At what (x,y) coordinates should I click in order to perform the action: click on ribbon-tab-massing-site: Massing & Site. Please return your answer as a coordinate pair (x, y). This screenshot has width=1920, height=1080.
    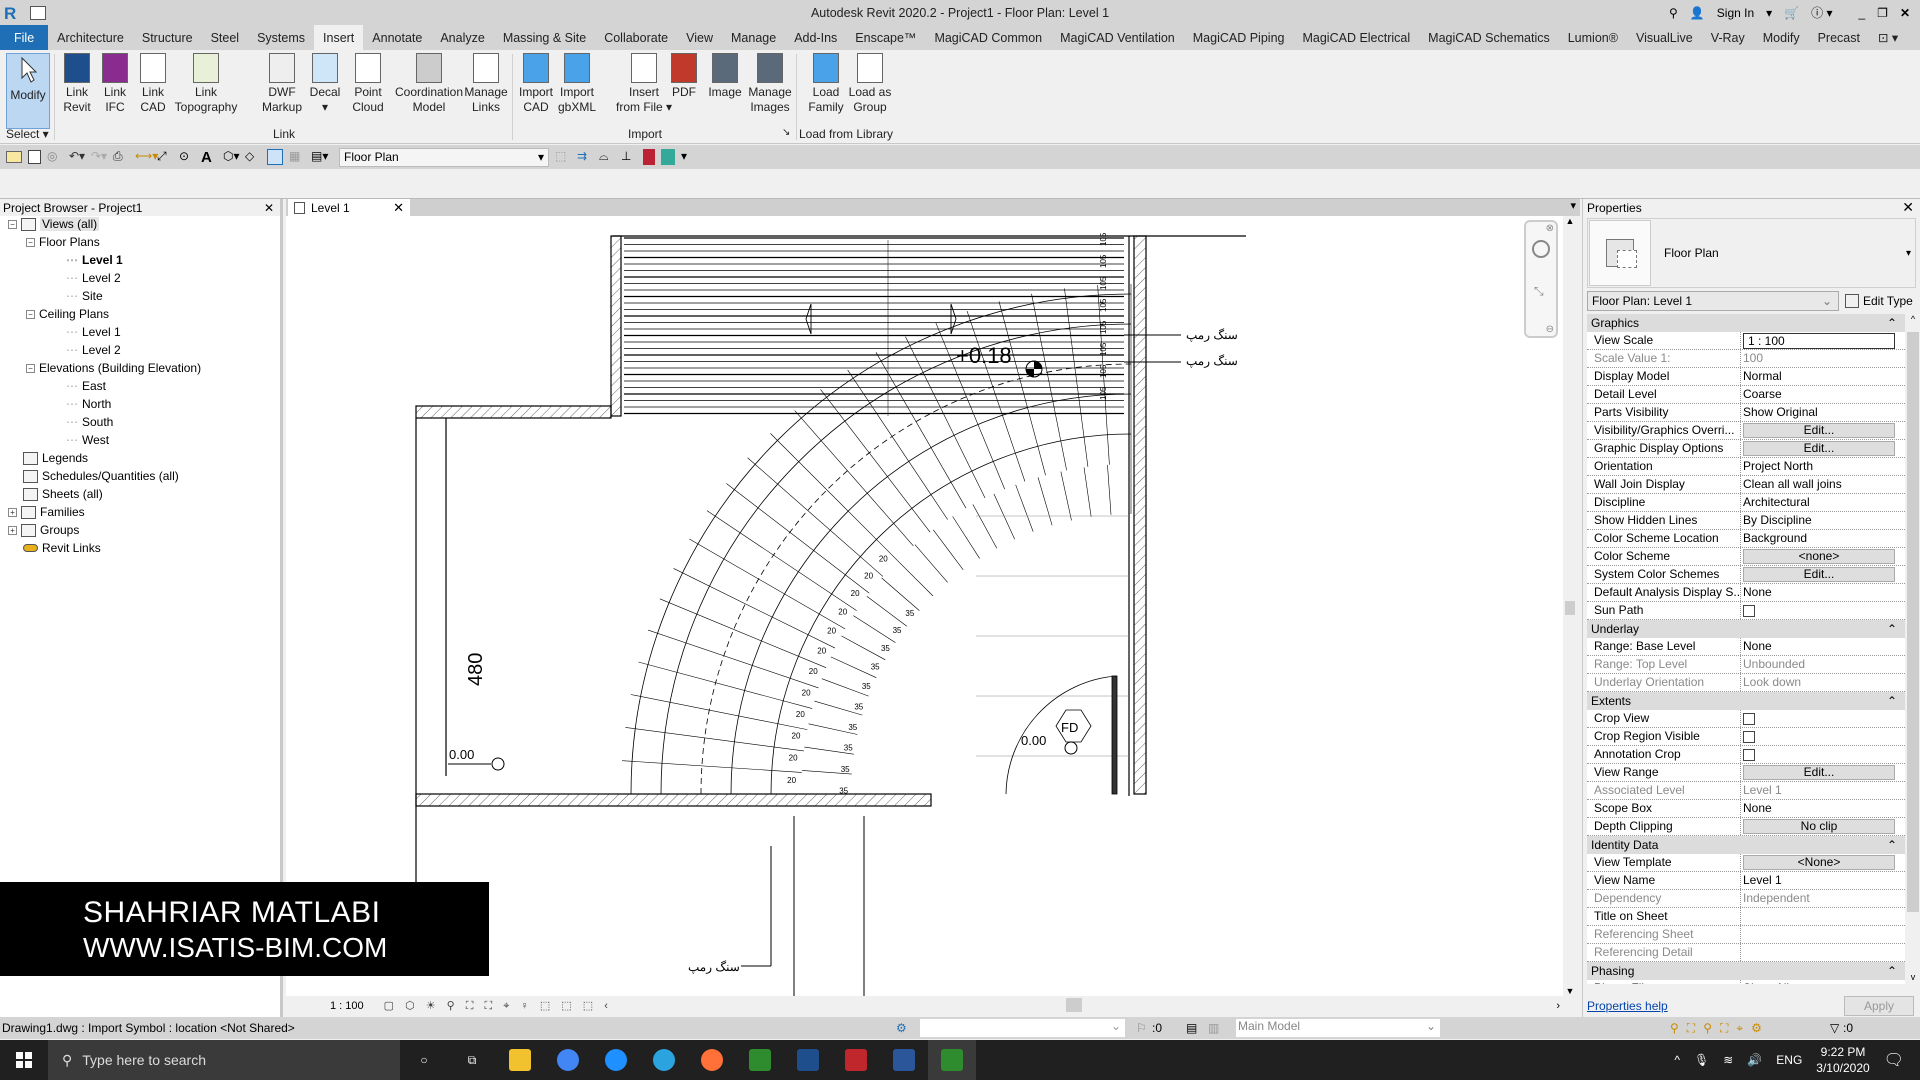
    Looking at the image, I should click on (544, 37).